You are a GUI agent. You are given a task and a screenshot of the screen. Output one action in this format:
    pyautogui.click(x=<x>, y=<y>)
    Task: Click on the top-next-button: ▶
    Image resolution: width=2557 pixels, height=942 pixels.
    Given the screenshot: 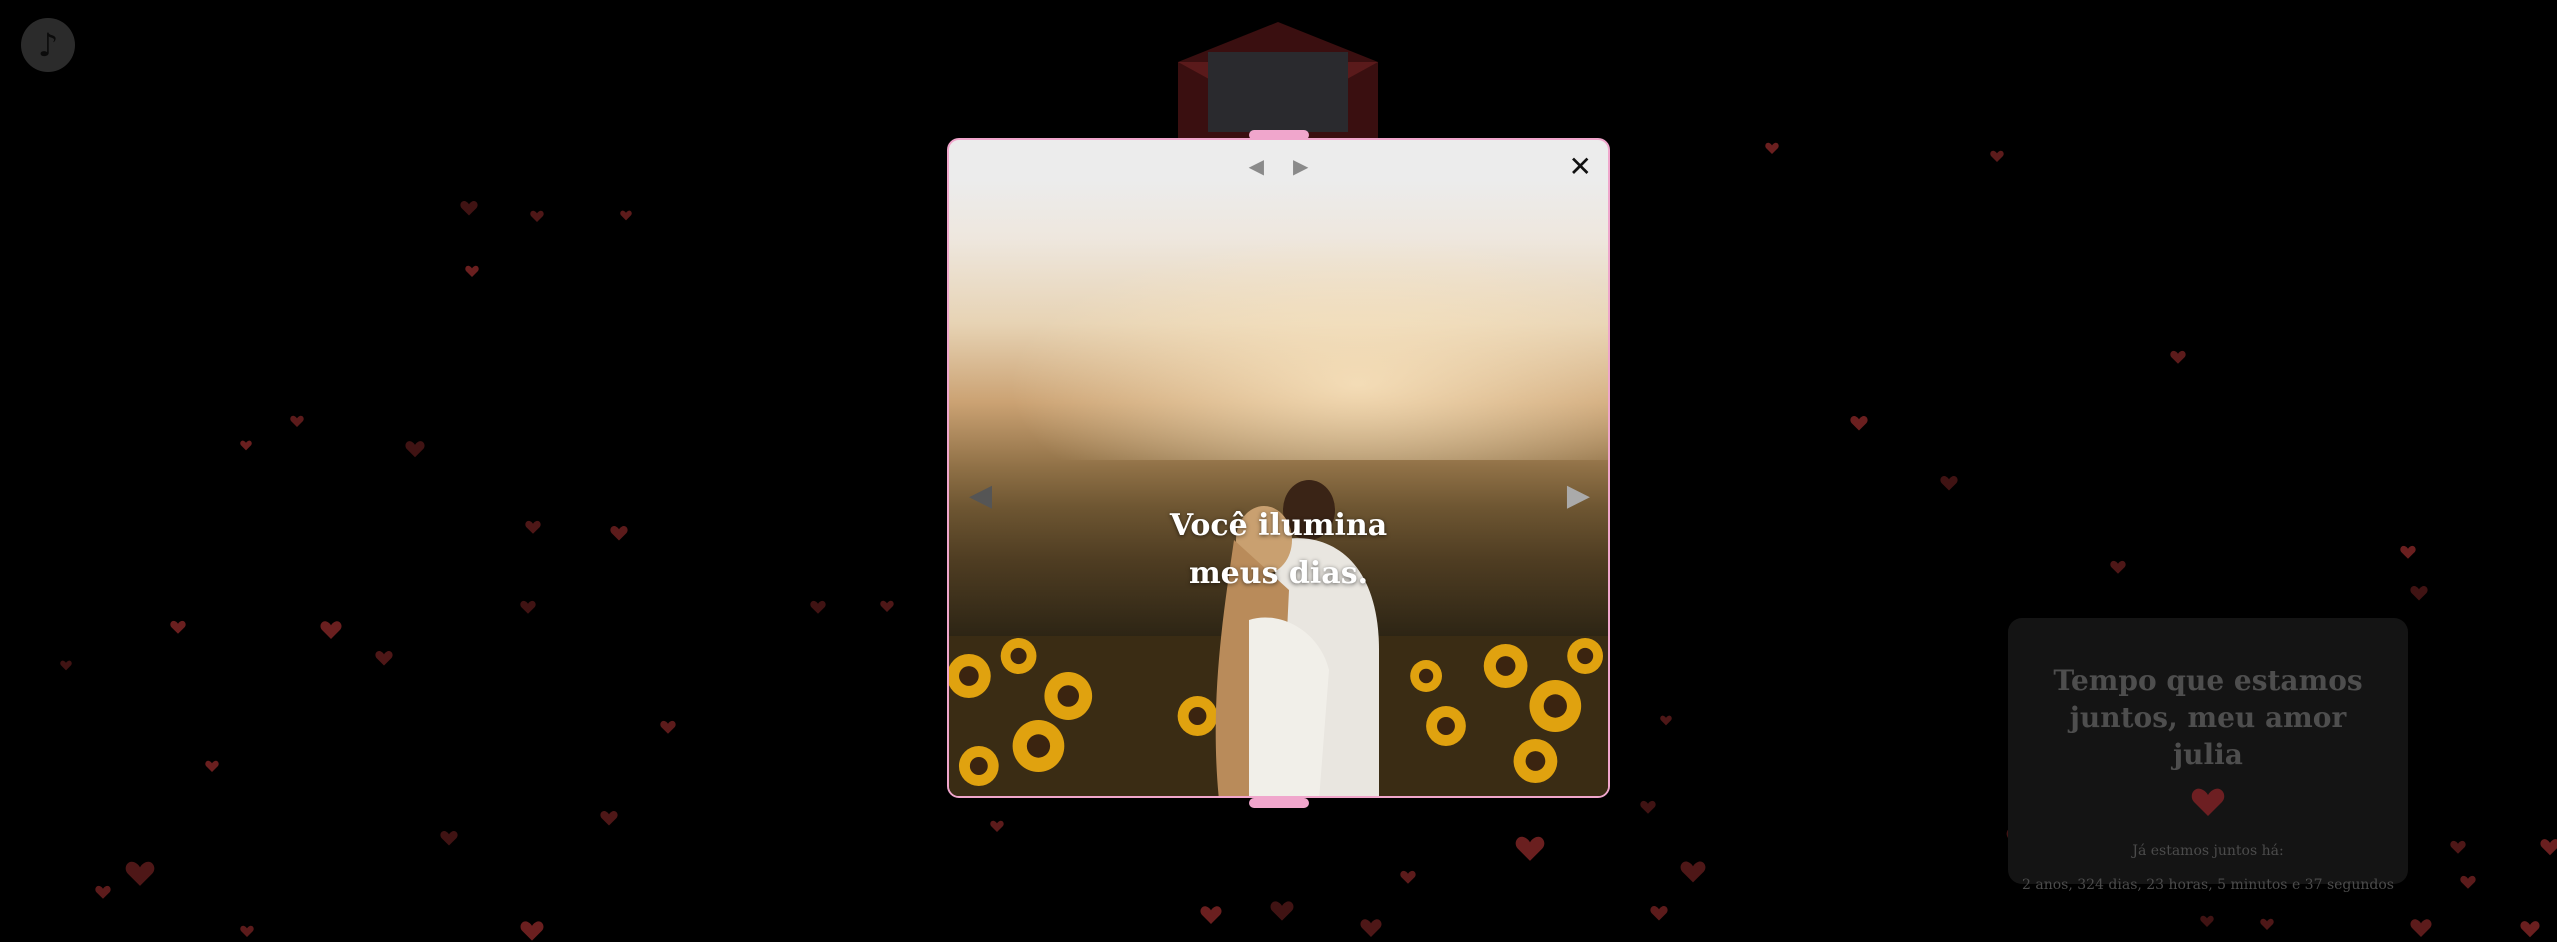 What is the action you would take?
    pyautogui.click(x=1300, y=166)
    